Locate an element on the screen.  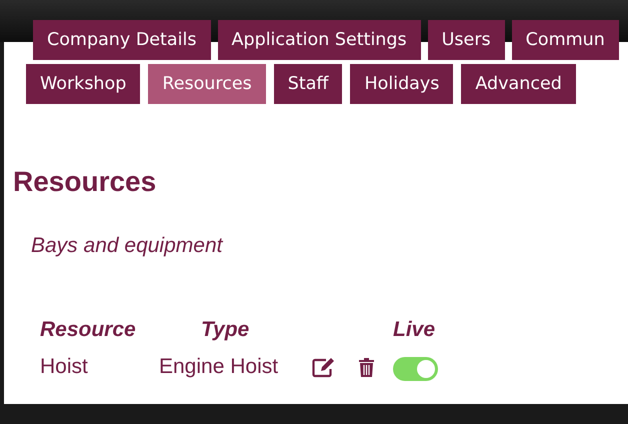
main-tab: Company Details is located at coordinates (121, 40).